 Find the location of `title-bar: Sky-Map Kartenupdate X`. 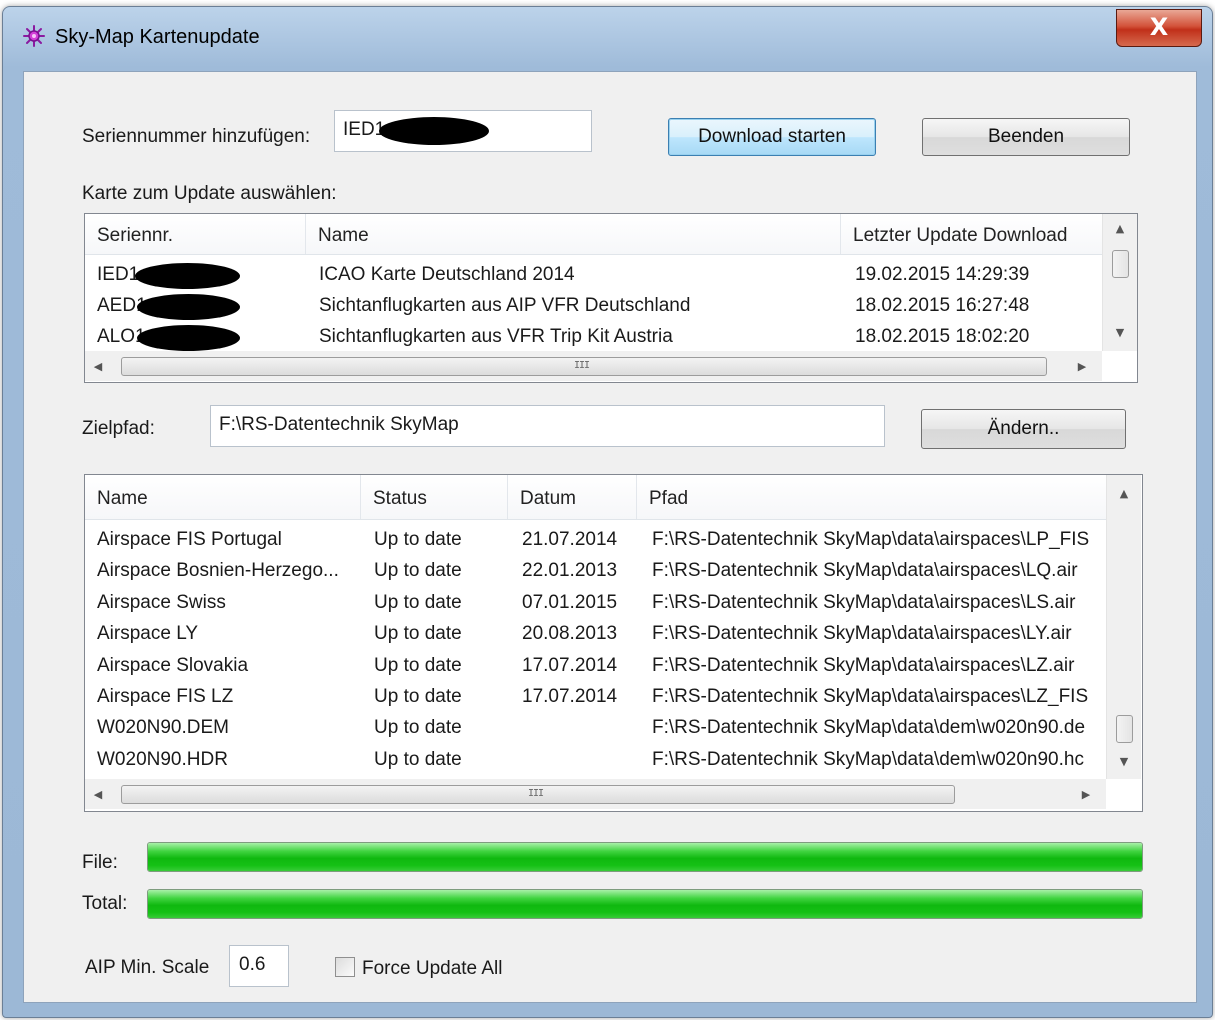

title-bar: Sky-Map Kartenupdate X is located at coordinates (607, 35).